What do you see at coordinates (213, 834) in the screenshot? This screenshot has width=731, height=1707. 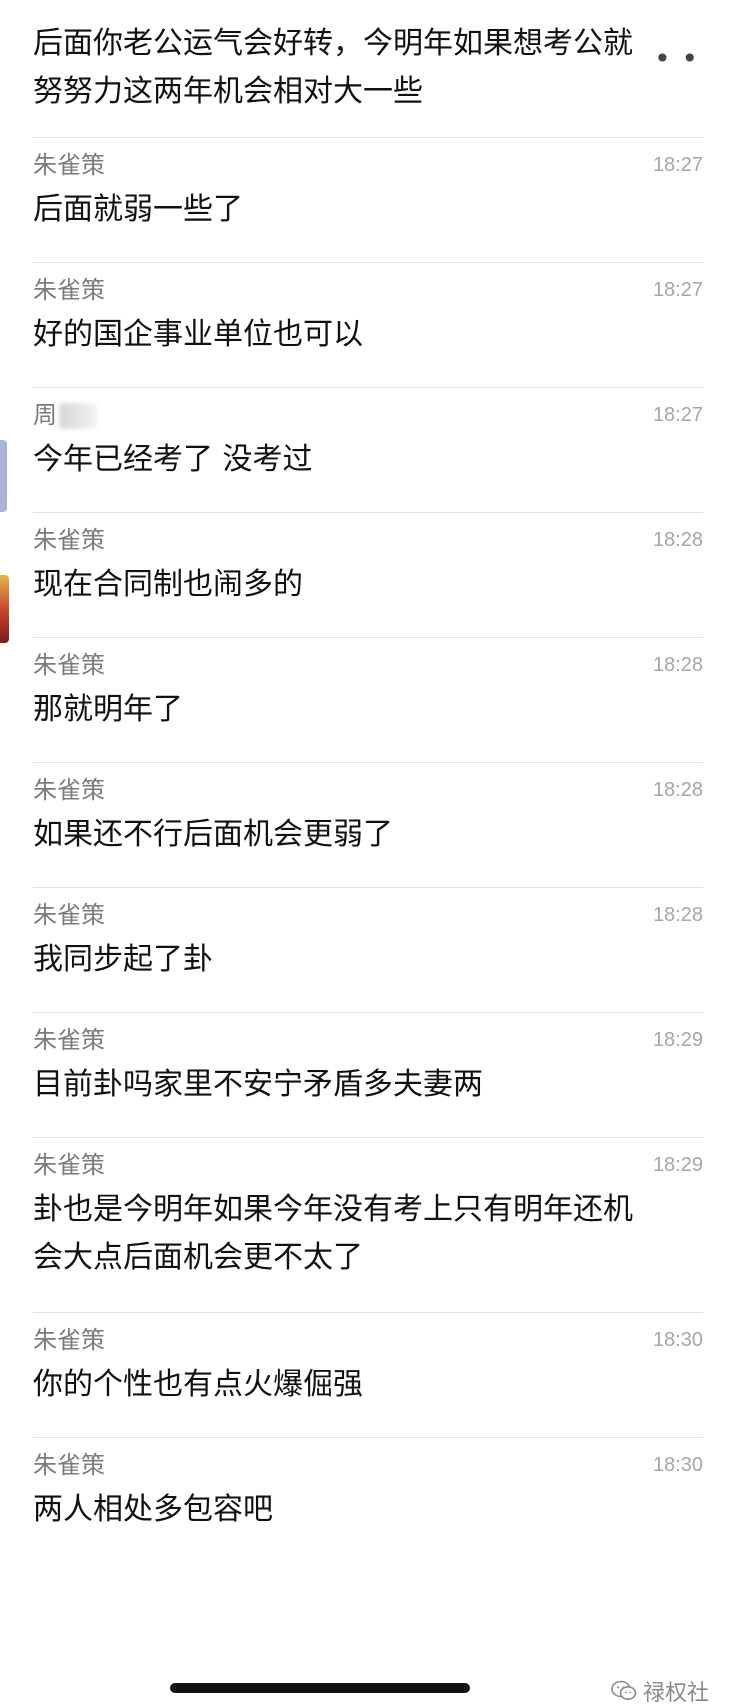 I see `message-text: 如果还不行后面机会更弱了` at bounding box center [213, 834].